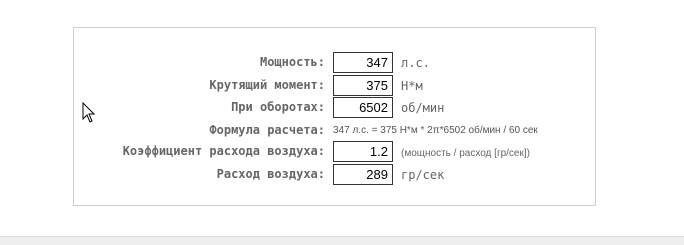 Image resolution: width=684 pixels, height=245 pixels. I want to click on power-unit: л.с., so click(415, 63).